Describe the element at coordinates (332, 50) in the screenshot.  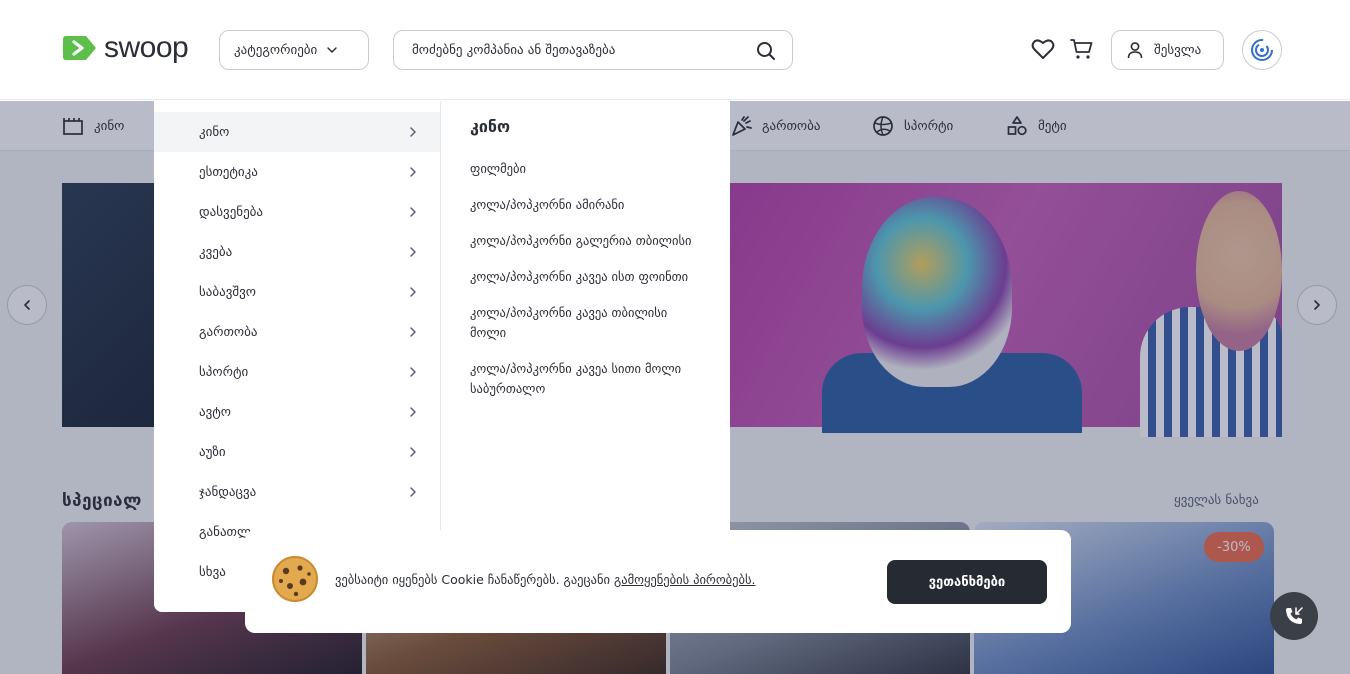
I see `chevron-down-icon` at that location.